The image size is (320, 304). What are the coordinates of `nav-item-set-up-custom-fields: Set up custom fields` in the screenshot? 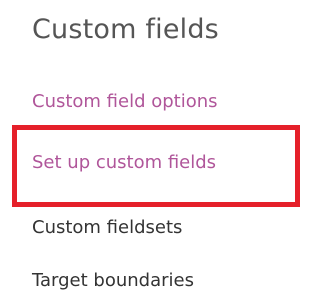 It's located at (124, 162).